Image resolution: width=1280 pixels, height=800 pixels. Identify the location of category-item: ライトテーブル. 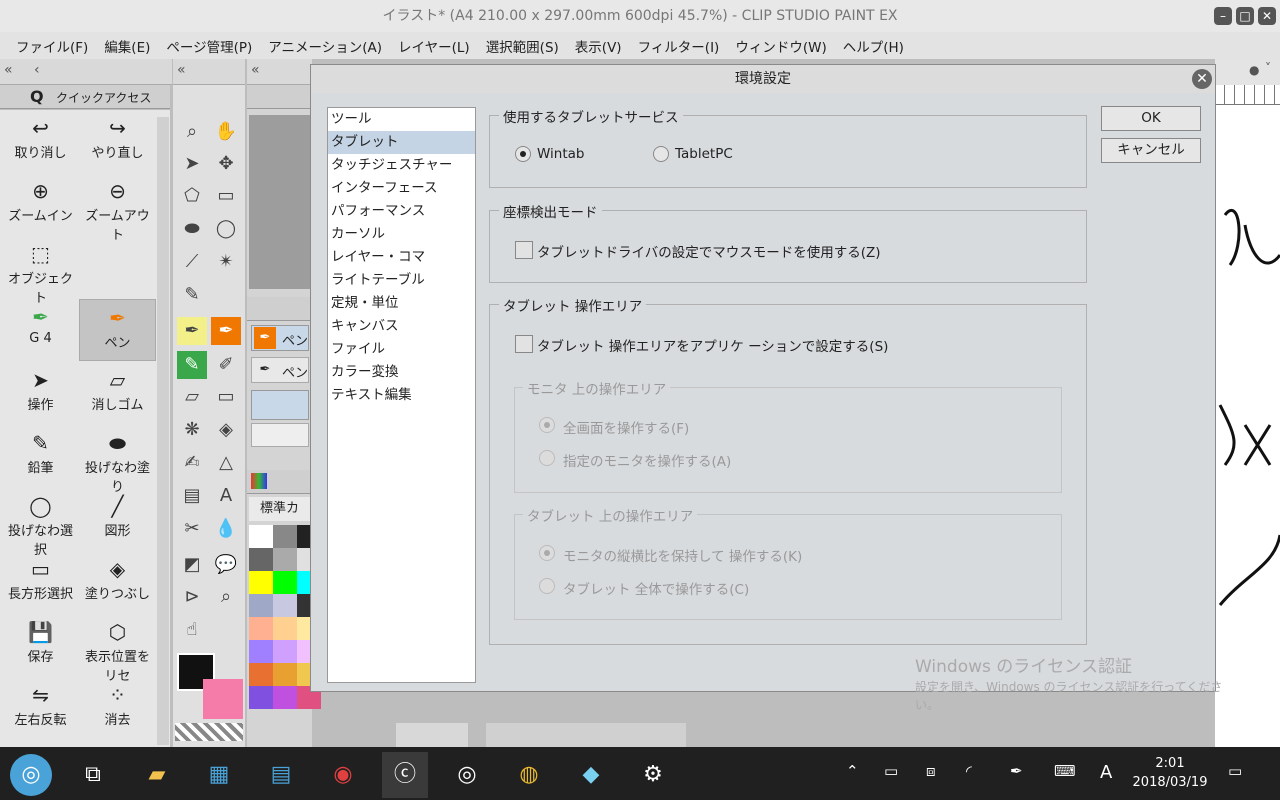
(401, 280).